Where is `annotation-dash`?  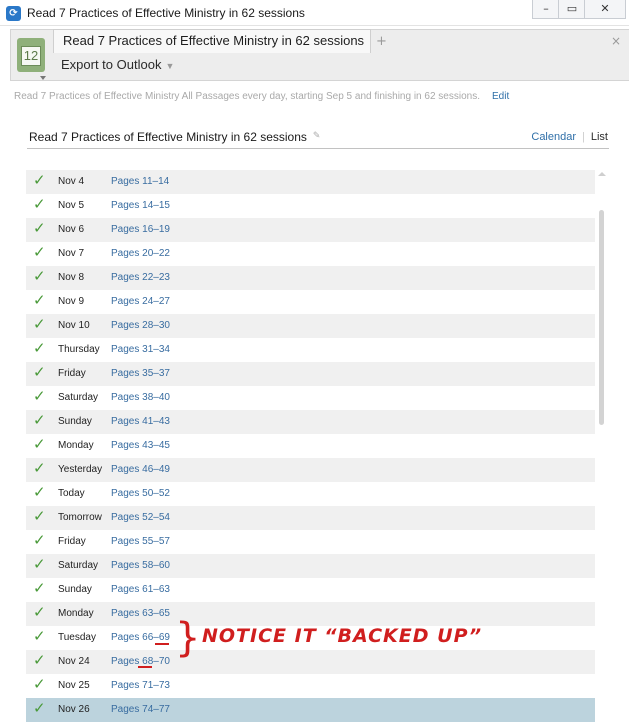
annotation-dash is located at coordinates (162, 644).